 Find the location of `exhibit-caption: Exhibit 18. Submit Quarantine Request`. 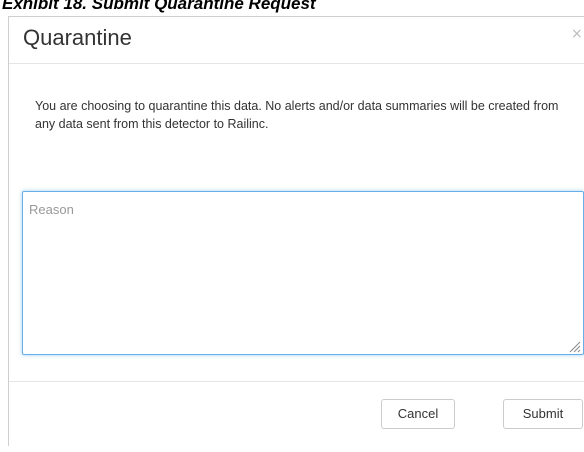

exhibit-caption: Exhibit 18. Submit Quarantine Request is located at coordinates (159, 6).